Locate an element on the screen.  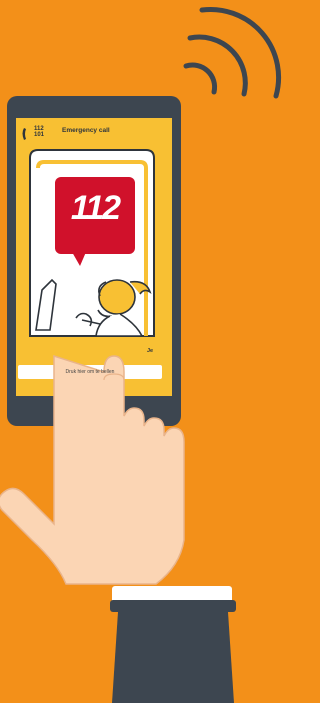
signal-waves-icon is located at coordinates (232, 52).